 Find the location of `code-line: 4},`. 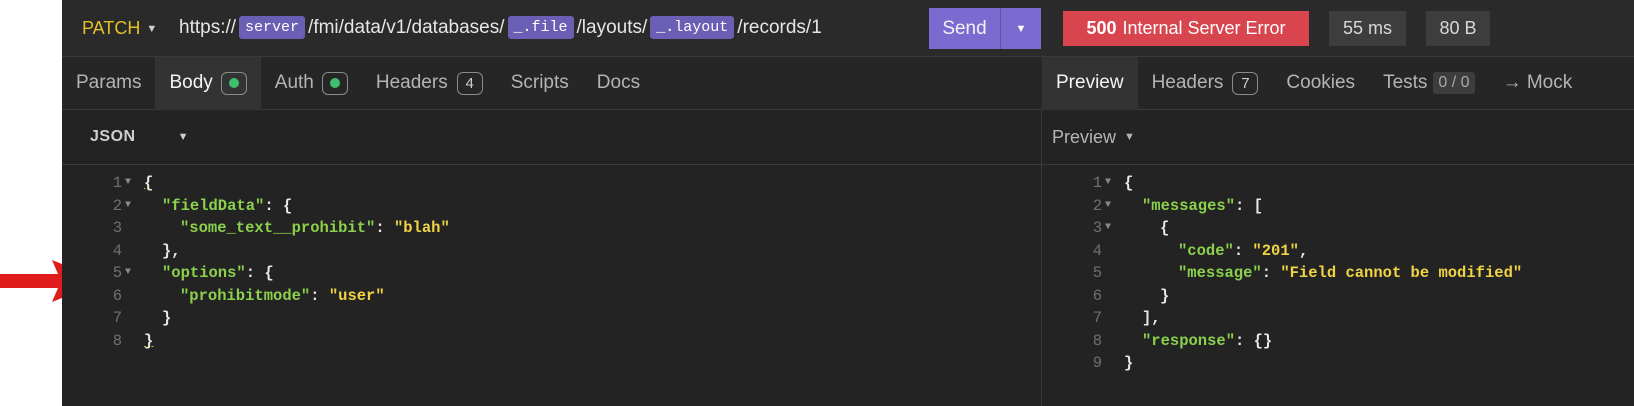

code-line: 4}, is located at coordinates (552, 251).